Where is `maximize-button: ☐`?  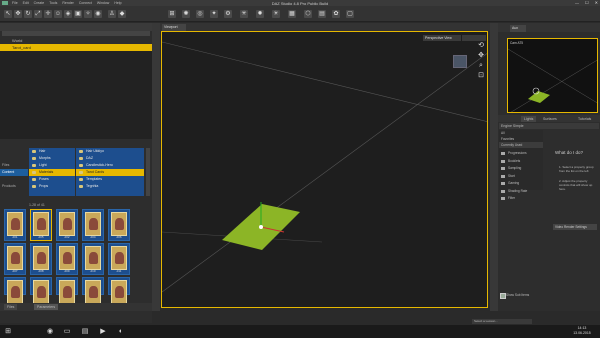 maximize-button: ☐ is located at coordinates (587, 2).